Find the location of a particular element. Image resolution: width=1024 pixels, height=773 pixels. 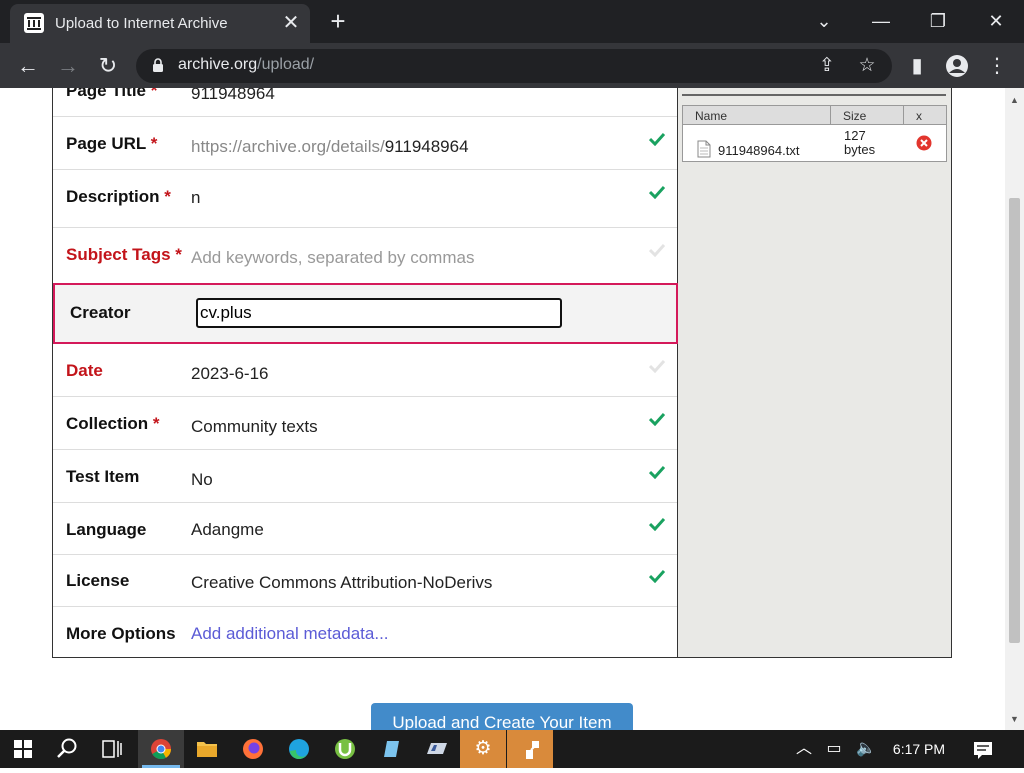

label-language: Language is located at coordinates (106, 529).